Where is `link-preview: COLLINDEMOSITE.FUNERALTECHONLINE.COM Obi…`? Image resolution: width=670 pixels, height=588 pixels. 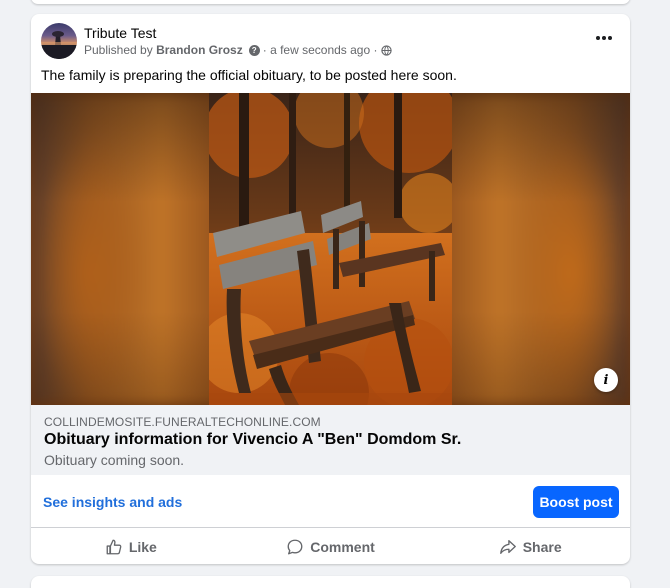
link-preview: COLLINDEMOSITE.FUNERALTECHONLINE.COM Obi… is located at coordinates (330, 440).